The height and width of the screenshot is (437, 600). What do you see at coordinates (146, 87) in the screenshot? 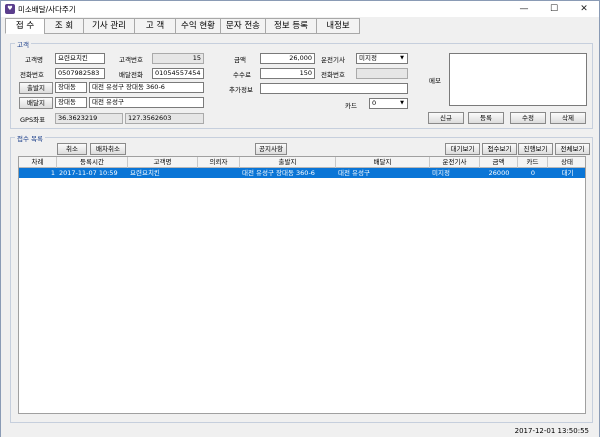
I see `origin-address-field: 대전 유성구 장대동 360-6` at bounding box center [146, 87].